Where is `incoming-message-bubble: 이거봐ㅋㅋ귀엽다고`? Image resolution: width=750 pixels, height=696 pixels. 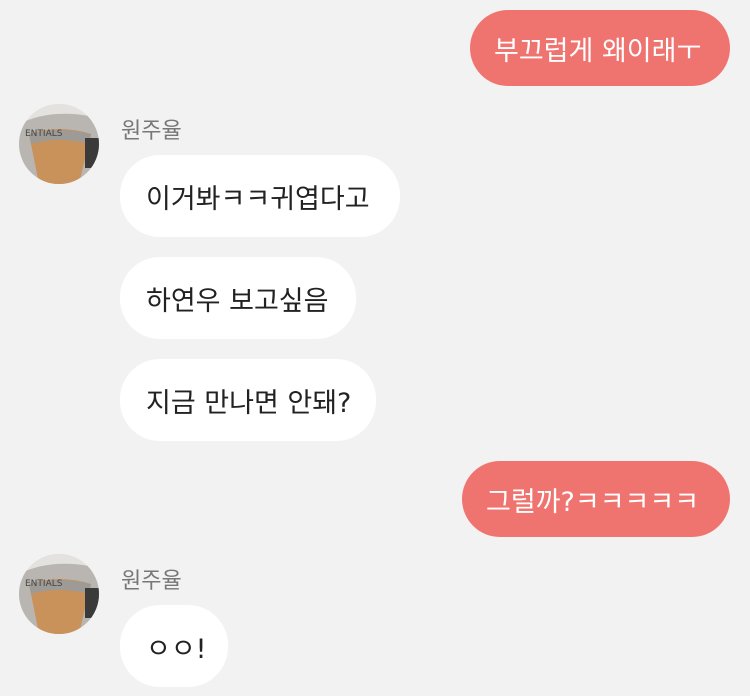
incoming-message-bubble: 이거봐ㅋㅋ귀엽다고 is located at coordinates (260, 196).